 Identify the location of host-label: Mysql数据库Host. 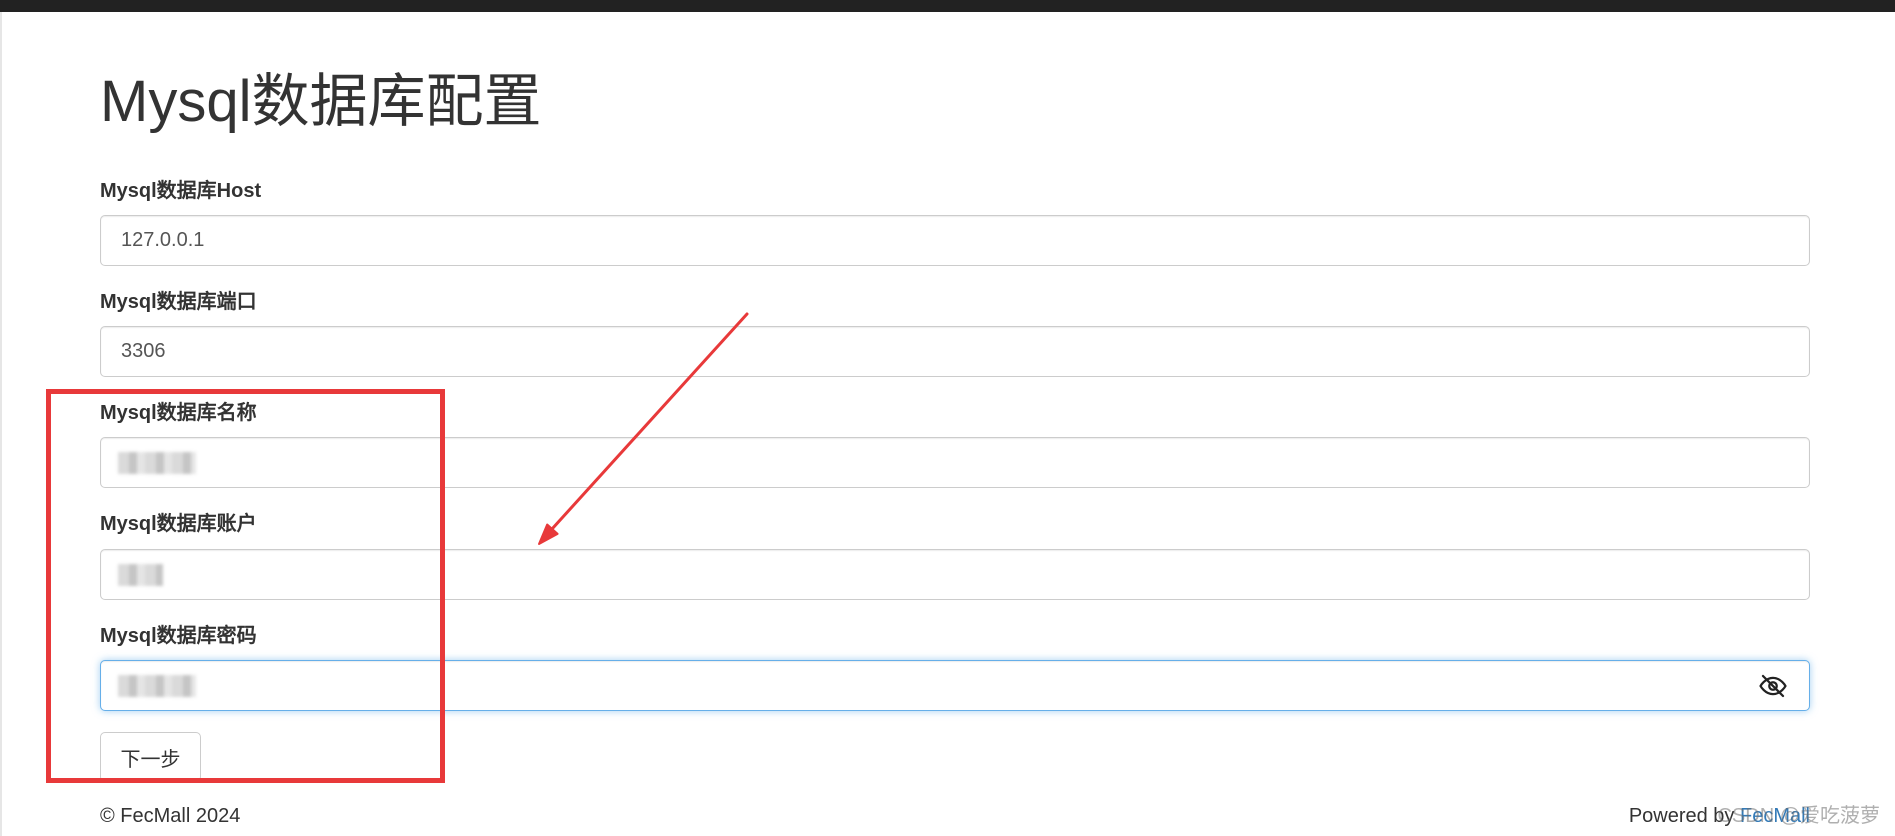
(181, 191).